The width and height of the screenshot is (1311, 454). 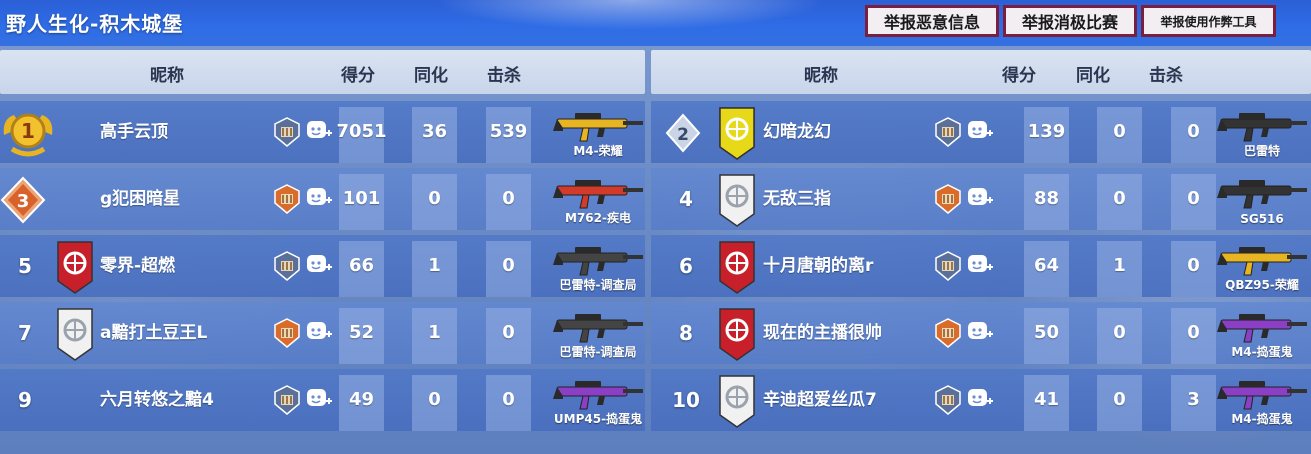 What do you see at coordinates (322, 72) in the screenshot?
I see `left-team-header: 昵称 得分 同化 击杀` at bounding box center [322, 72].